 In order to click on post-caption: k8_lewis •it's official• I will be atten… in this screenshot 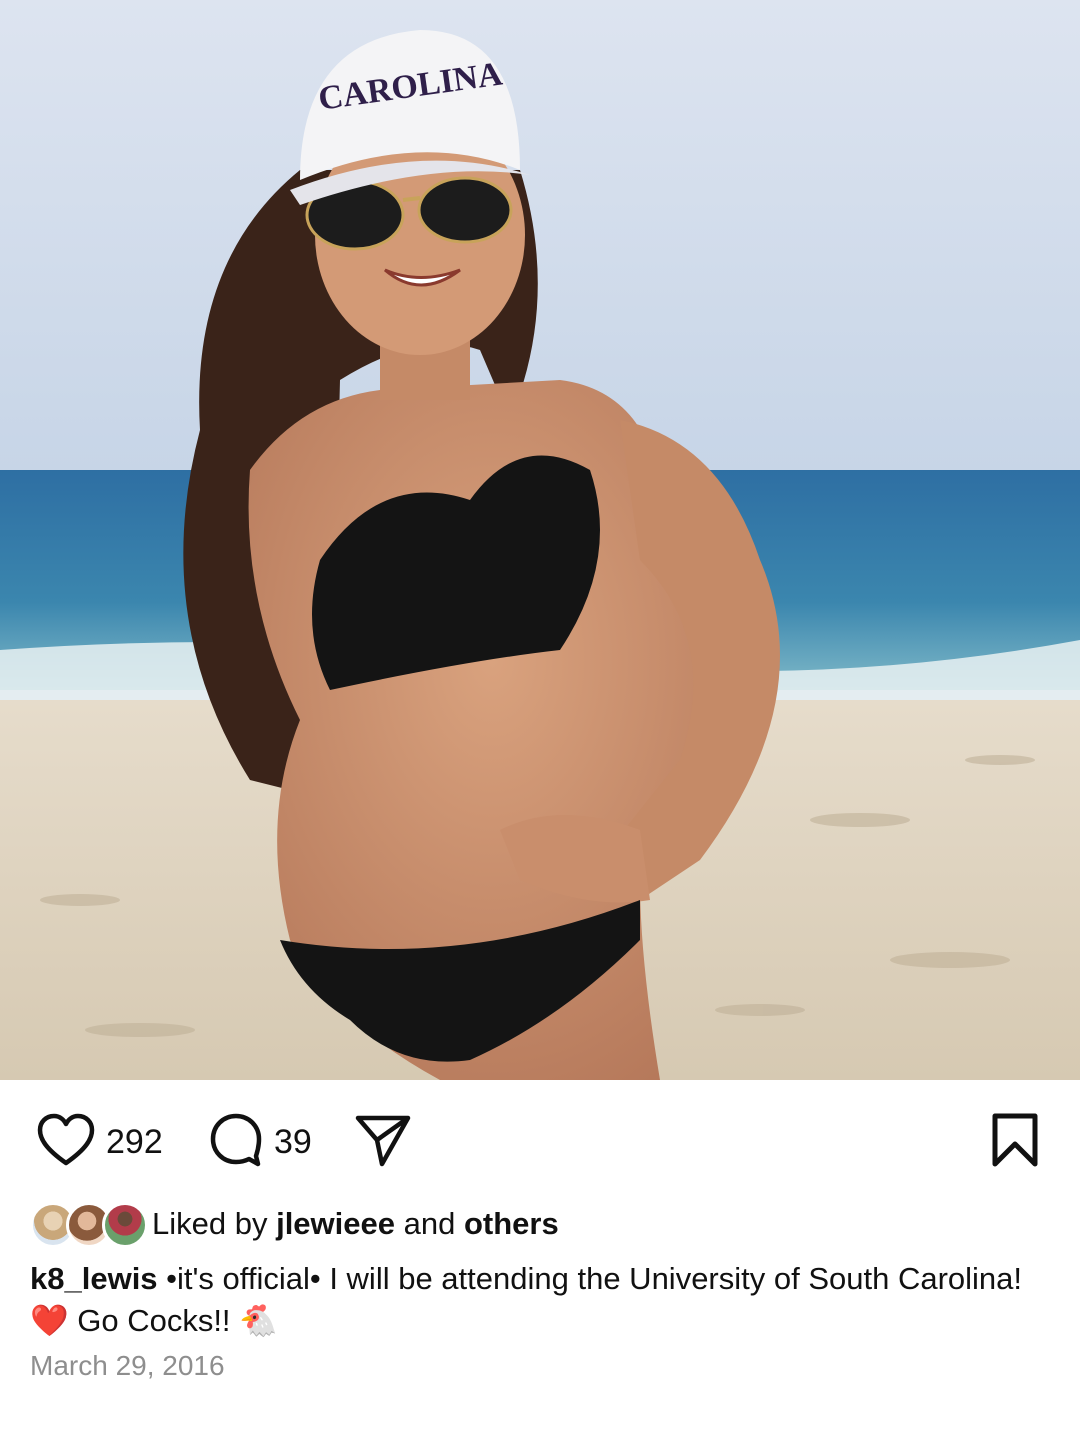, I will do `click(535, 1300)`.